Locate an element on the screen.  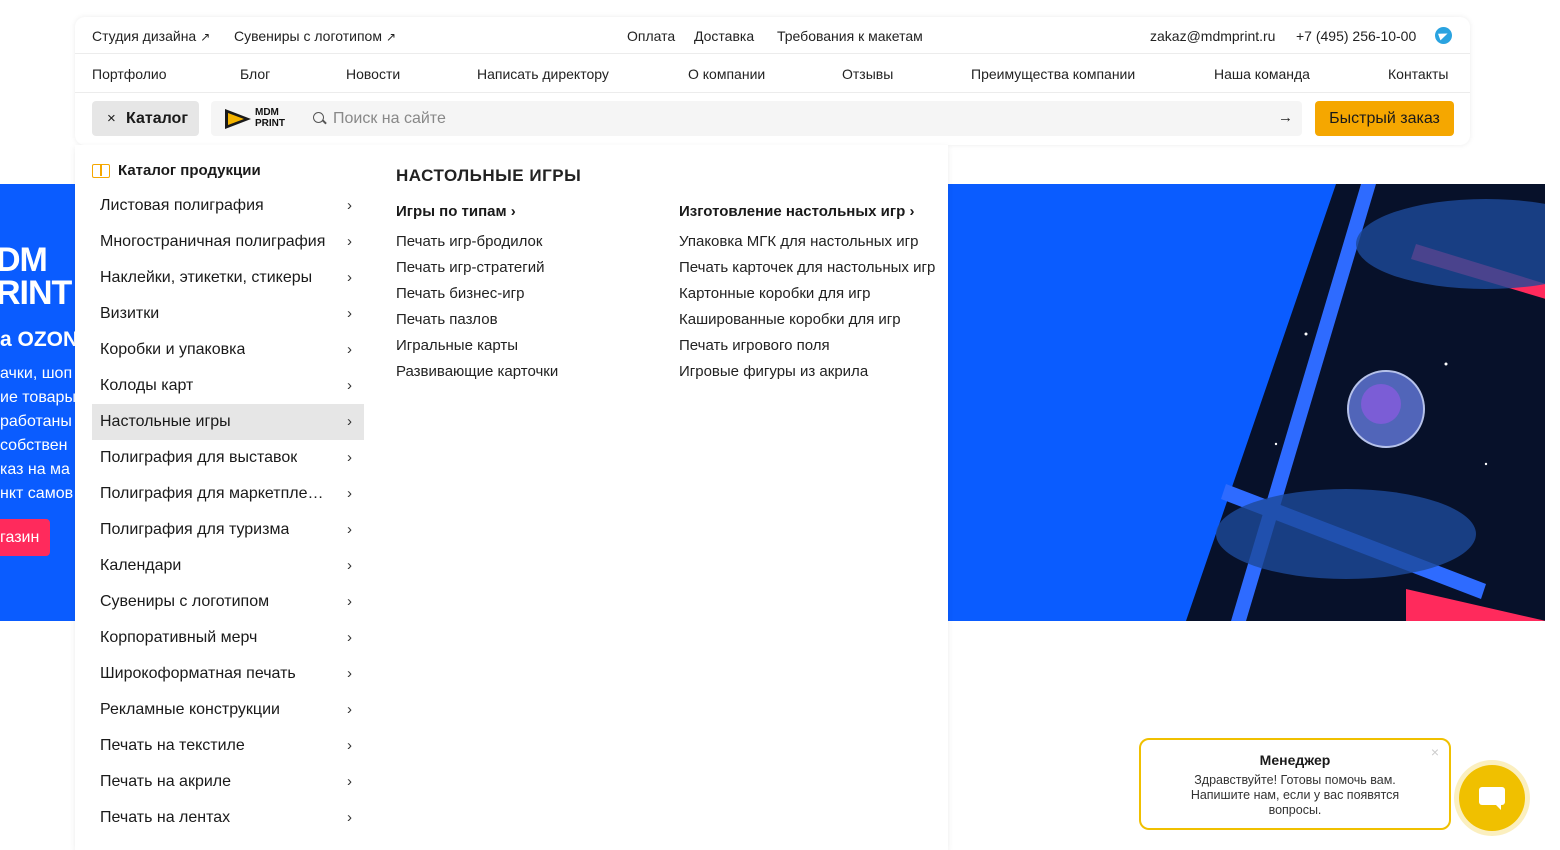
logo-text-line2: PRINT is located at coordinates (270, 123).